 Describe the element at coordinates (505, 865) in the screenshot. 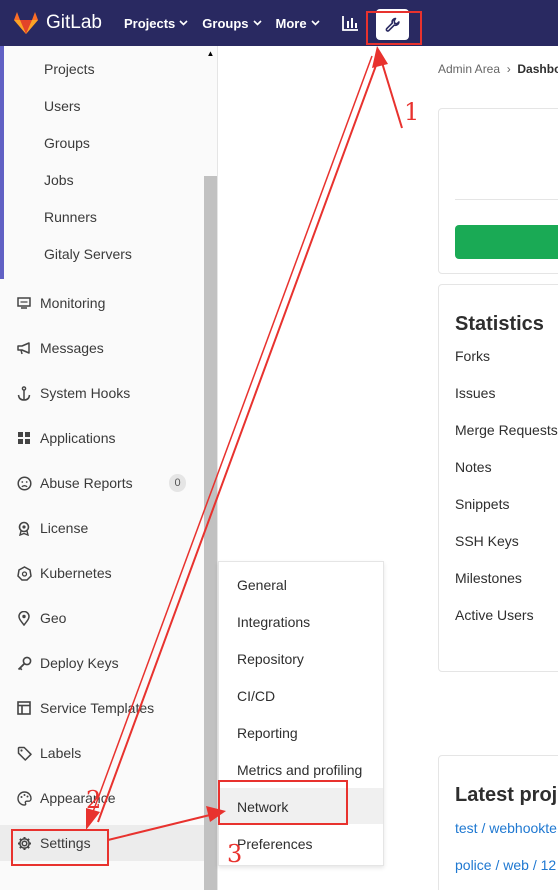

I see `project-link: police / web / 12` at that location.